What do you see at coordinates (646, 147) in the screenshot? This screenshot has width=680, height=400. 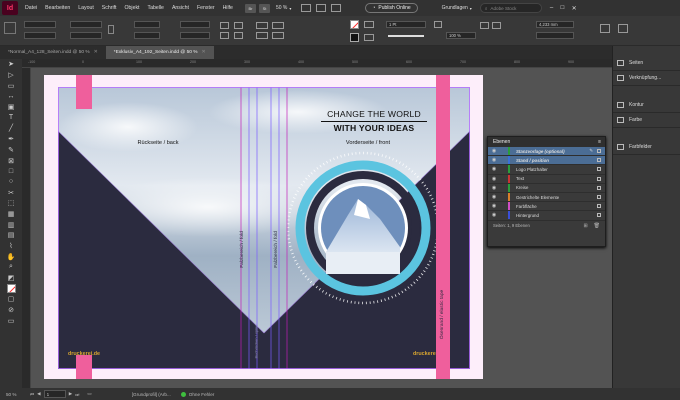 I see `panel-farbfelder: Farbfelder` at bounding box center [646, 147].